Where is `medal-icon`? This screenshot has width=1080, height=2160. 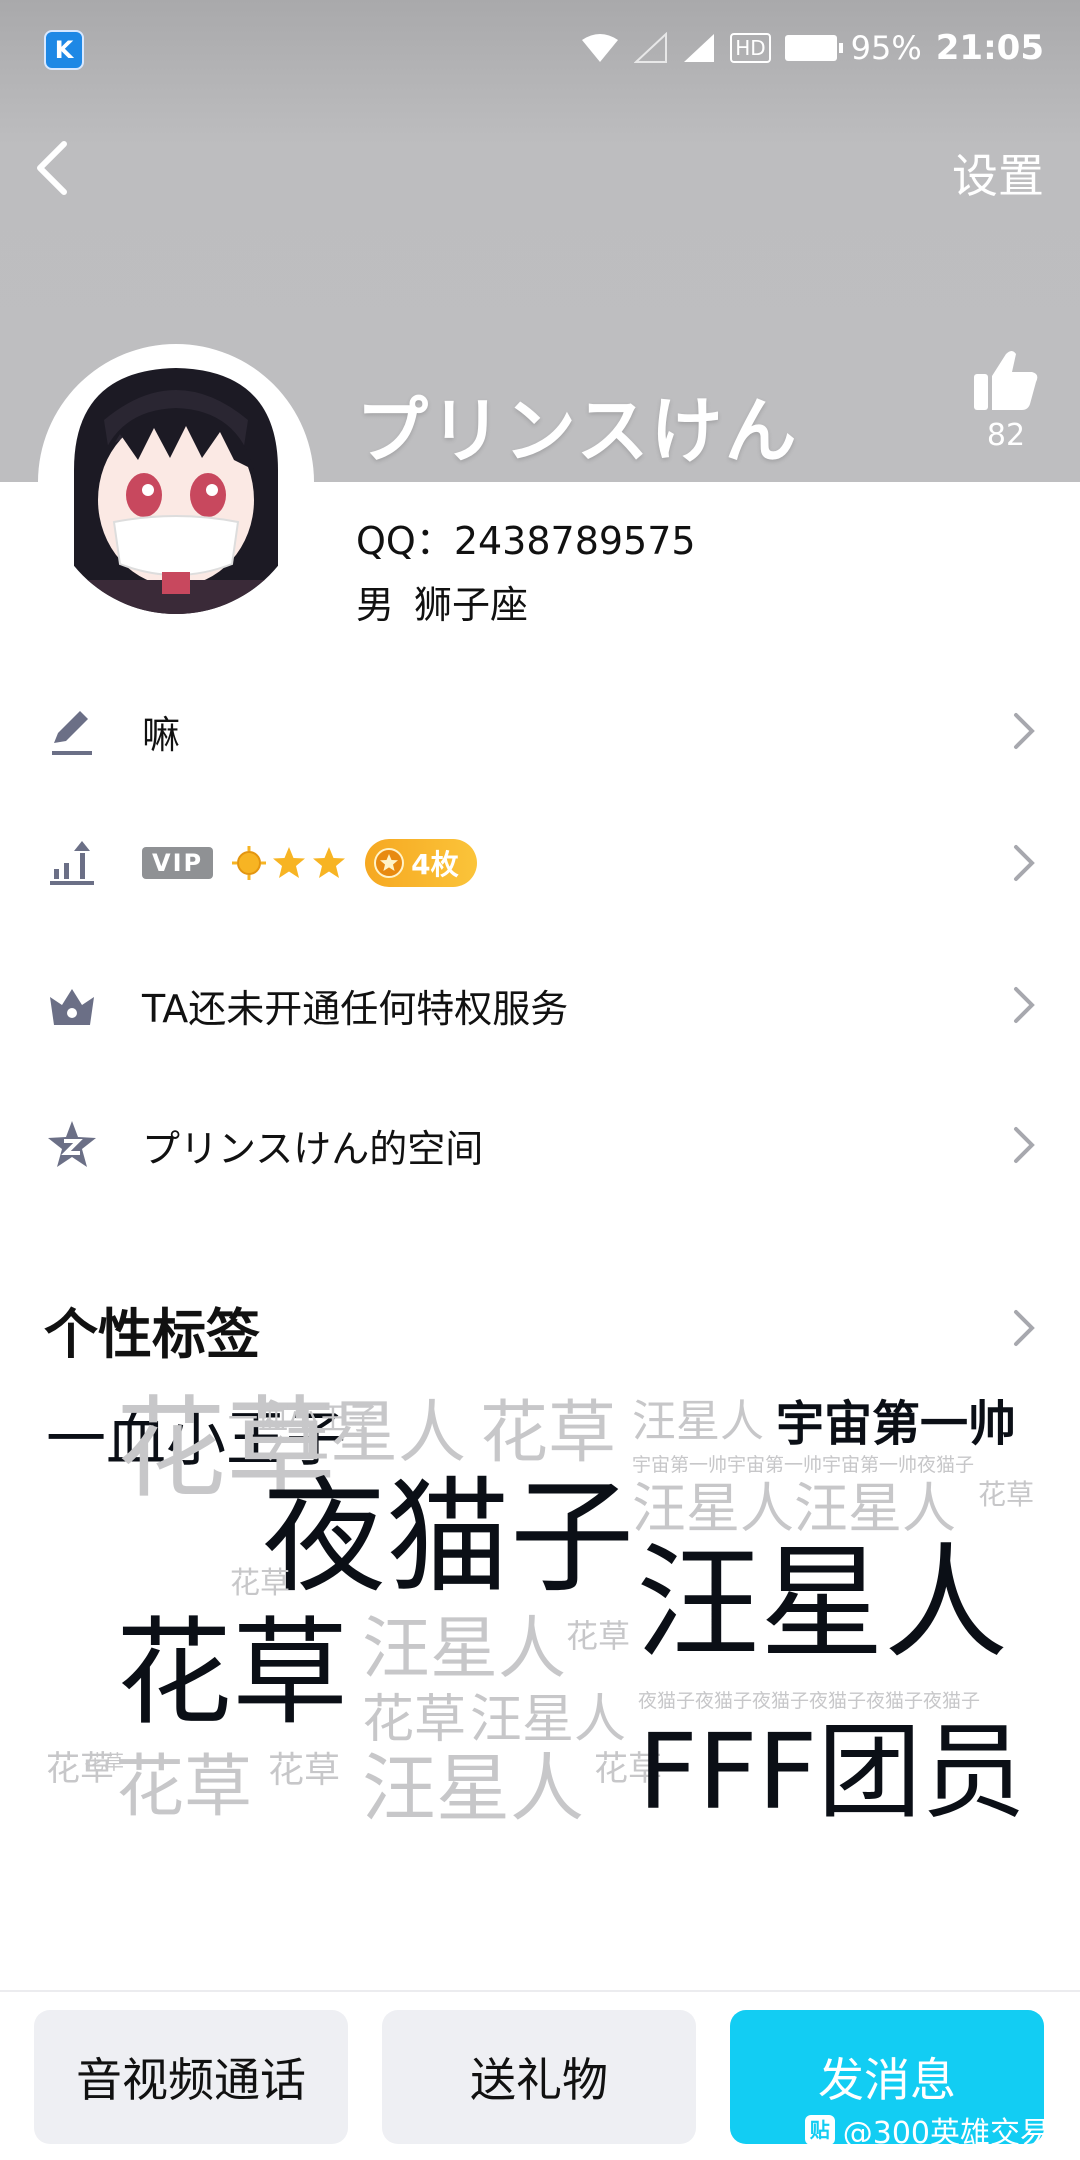
medal-icon is located at coordinates (389, 863).